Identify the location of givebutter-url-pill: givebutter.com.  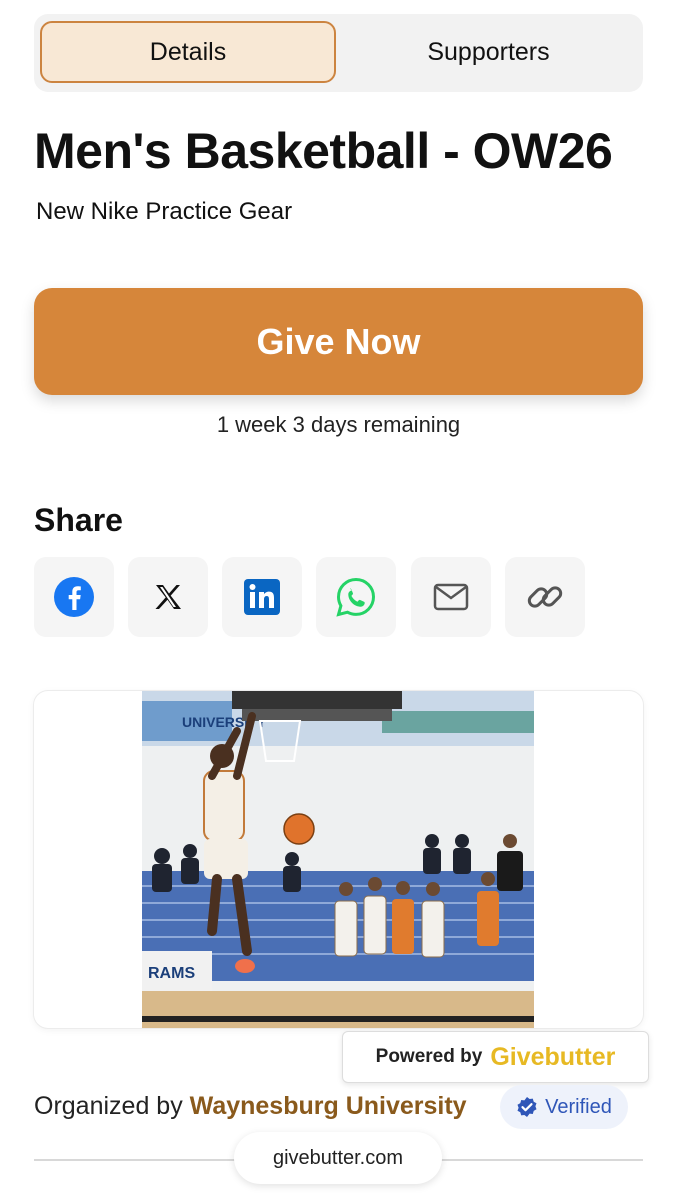
(338, 1158).